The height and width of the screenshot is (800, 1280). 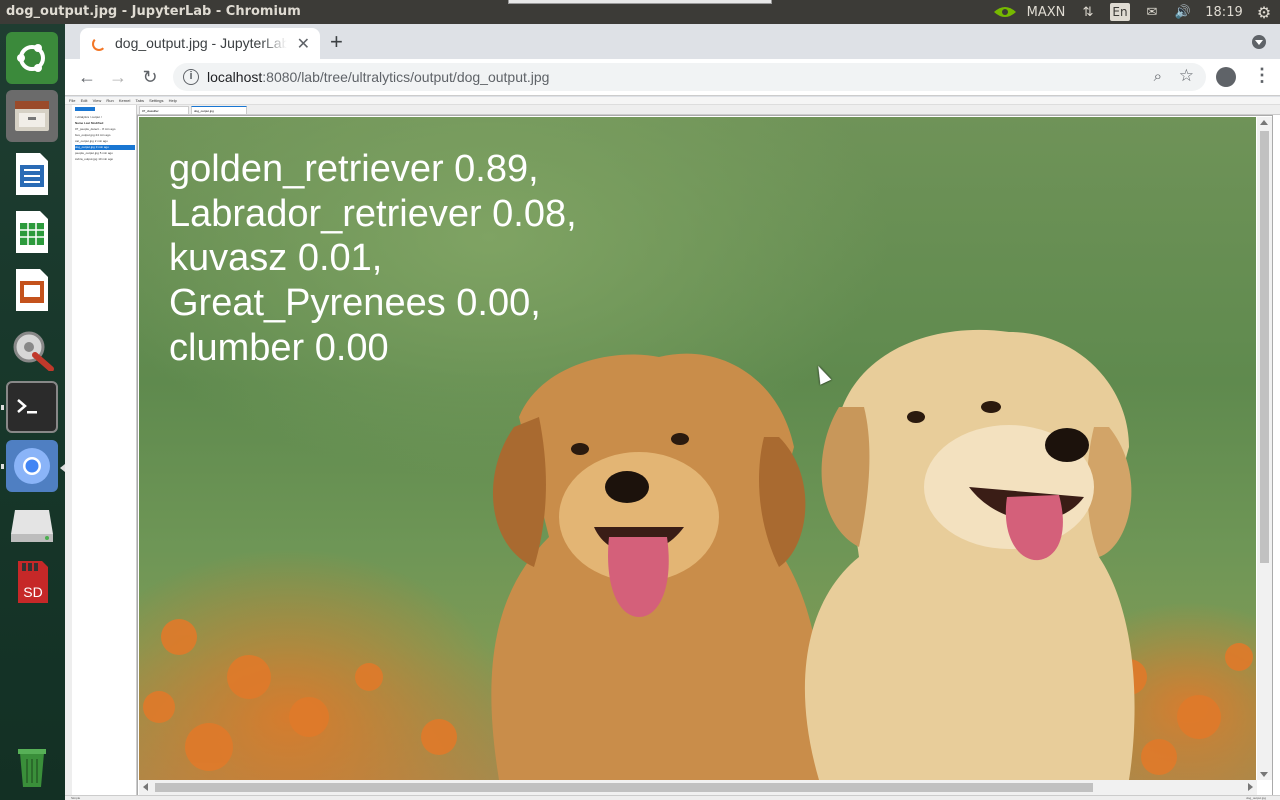 What do you see at coordinates (279, 347) in the screenshot?
I see `prediction-line: clumber 0.00` at bounding box center [279, 347].